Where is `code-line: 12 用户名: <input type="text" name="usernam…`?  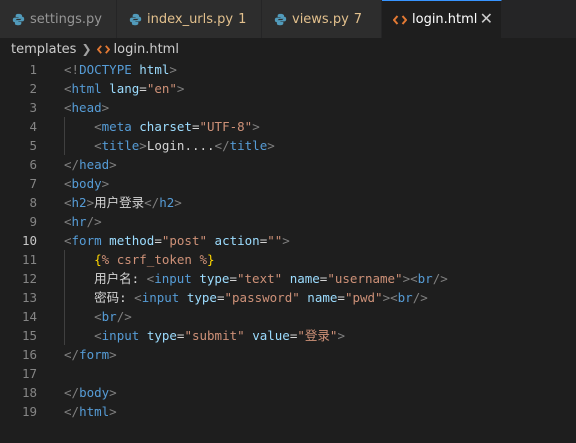 code-line: 12 用户名: <input type="text" name="usernam… is located at coordinates (288, 278).